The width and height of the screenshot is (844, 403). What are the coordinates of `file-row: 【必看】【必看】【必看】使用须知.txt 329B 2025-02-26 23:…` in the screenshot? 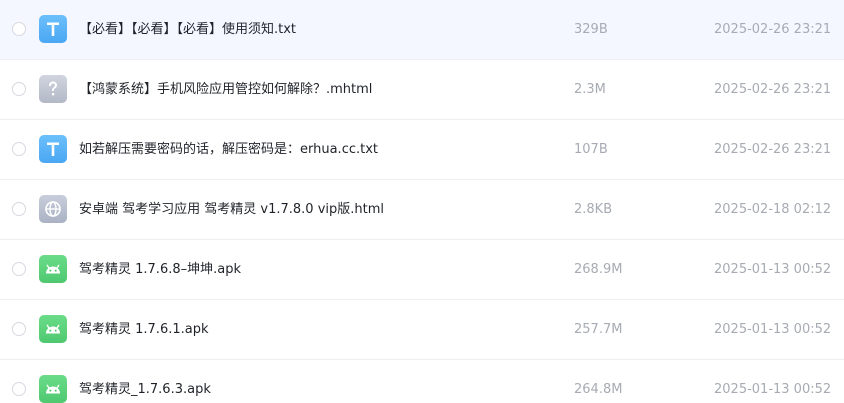 It's located at (422, 30).